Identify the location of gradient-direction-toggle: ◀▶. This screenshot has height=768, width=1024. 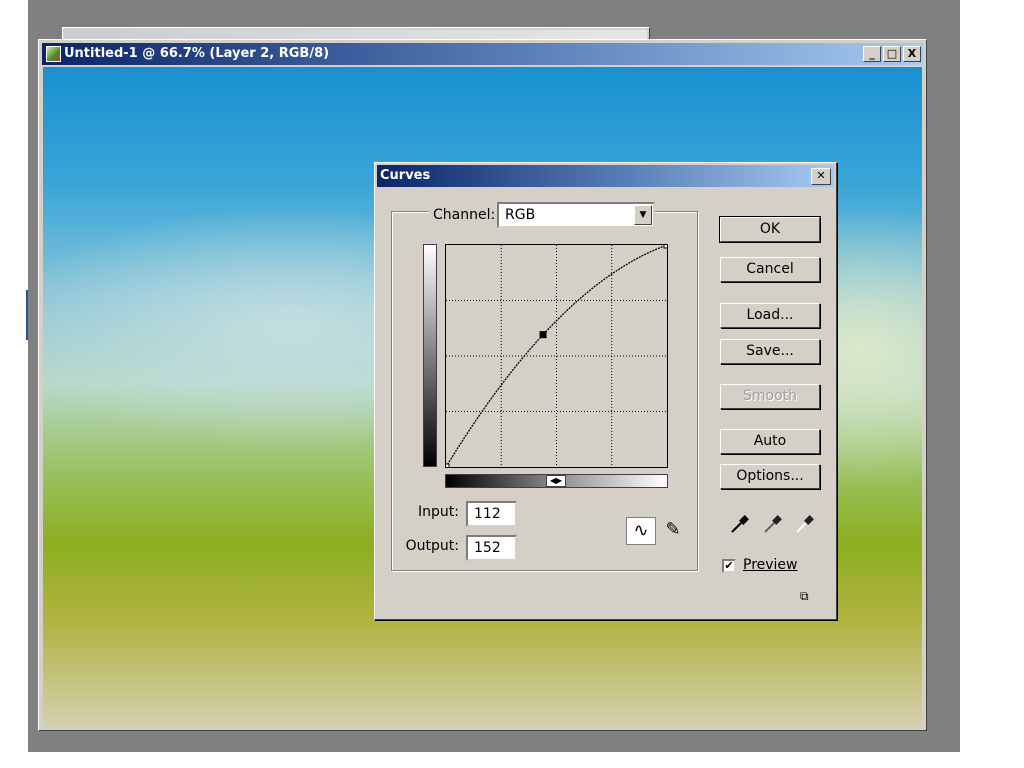
(556, 481).